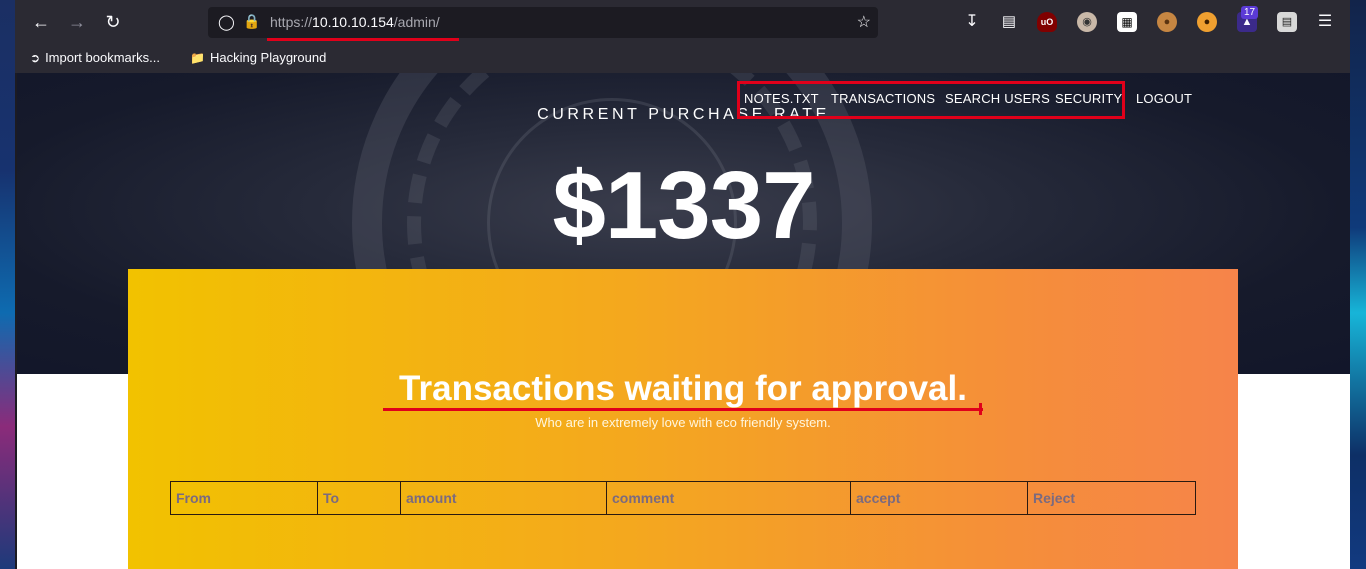  Describe the element at coordinates (35, 58) in the screenshot. I see `import-icon: ➲` at that location.